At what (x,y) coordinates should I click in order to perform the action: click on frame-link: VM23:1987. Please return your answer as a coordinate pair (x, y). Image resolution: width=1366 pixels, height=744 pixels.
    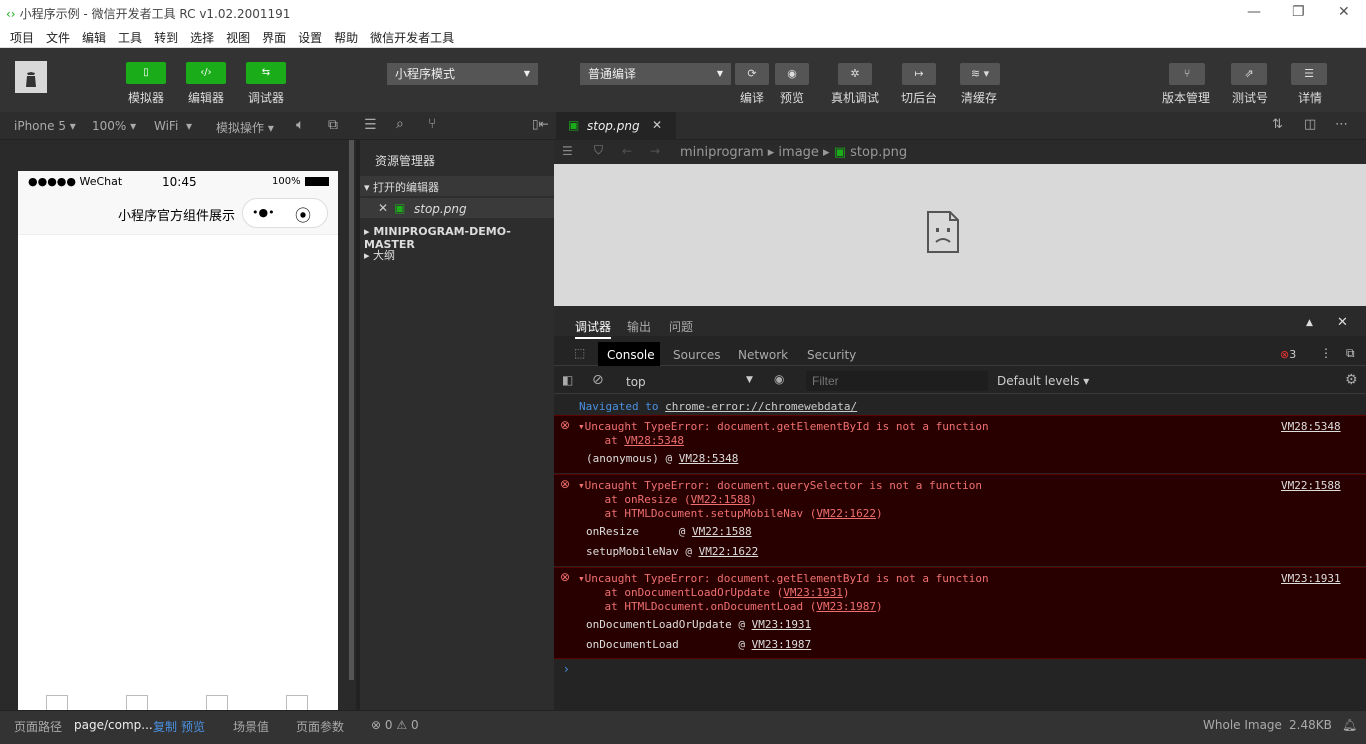
    Looking at the image, I should click on (782, 644).